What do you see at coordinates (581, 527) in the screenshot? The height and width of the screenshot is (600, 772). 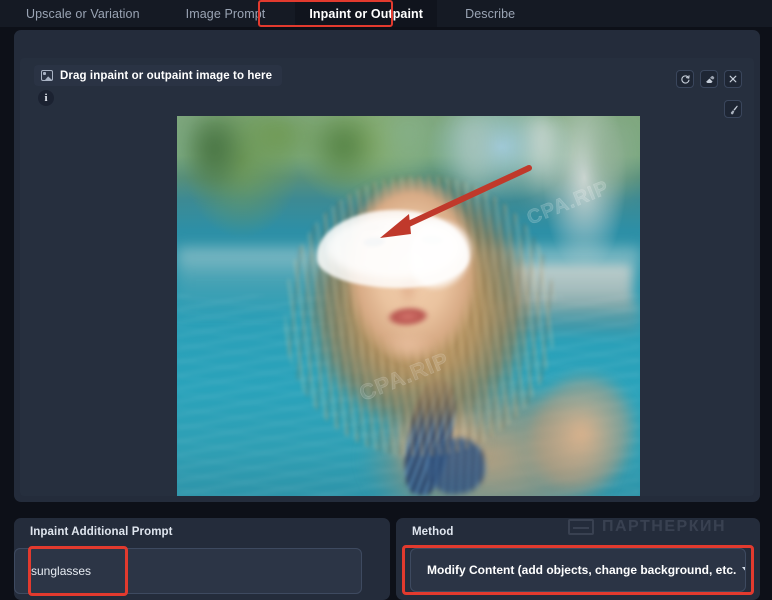 I see `page-watermark-logo-icon` at bounding box center [581, 527].